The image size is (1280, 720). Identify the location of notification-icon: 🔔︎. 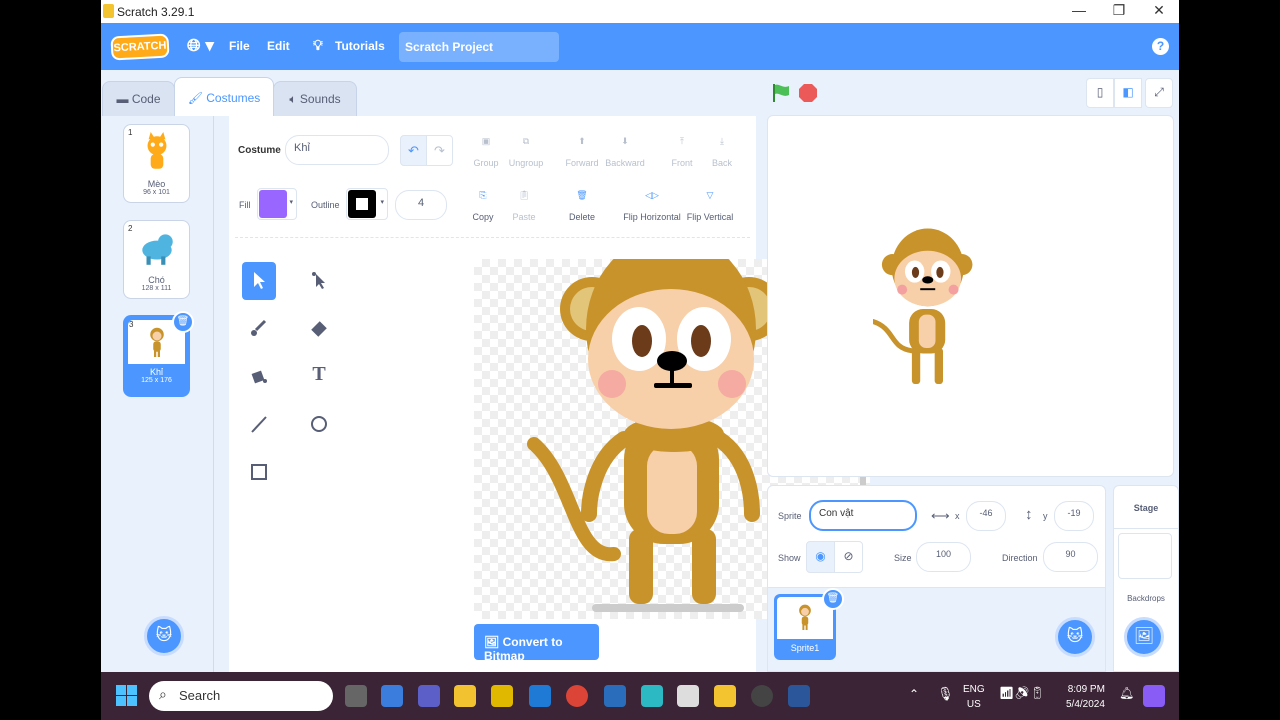
(1126, 693).